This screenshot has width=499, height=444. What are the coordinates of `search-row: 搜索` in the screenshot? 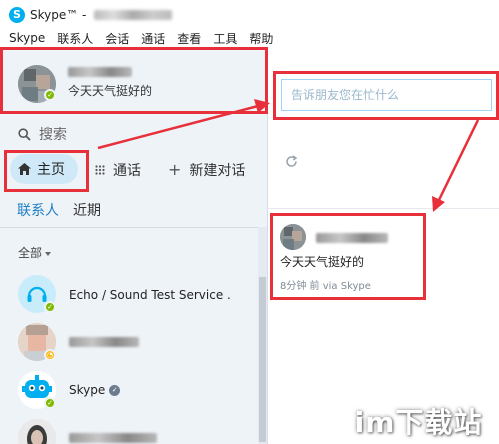 It's located at (42, 134).